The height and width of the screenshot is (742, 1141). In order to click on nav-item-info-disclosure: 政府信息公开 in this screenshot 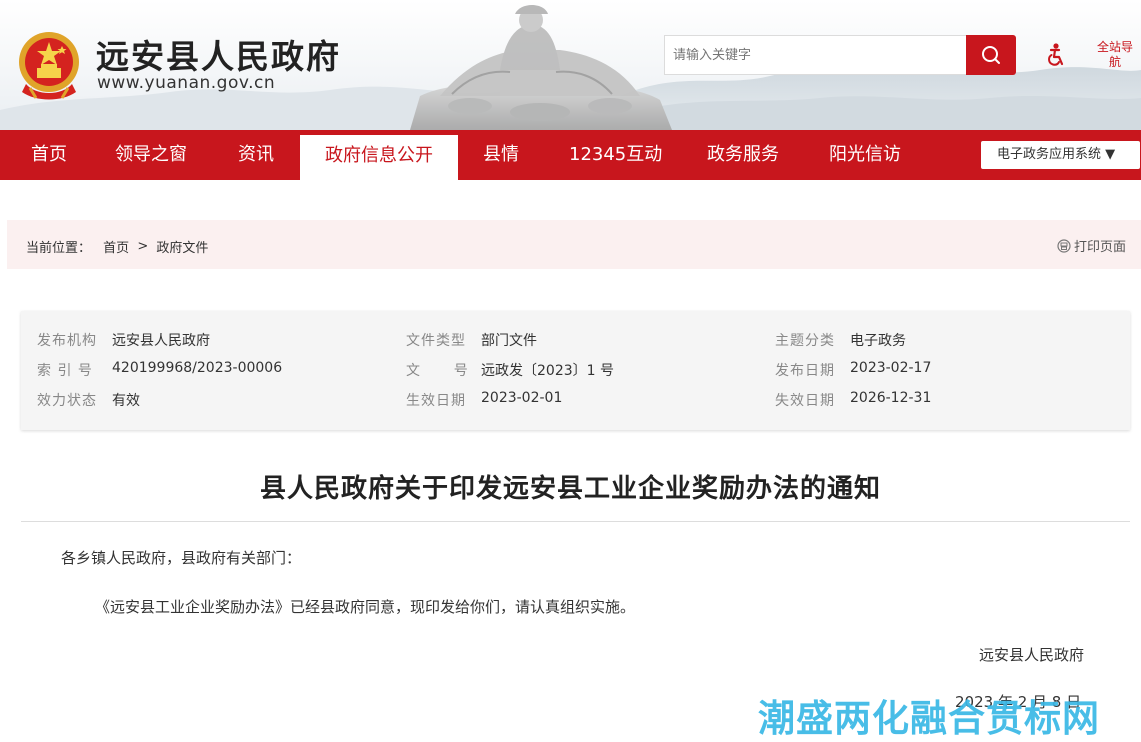, I will do `click(379, 157)`.